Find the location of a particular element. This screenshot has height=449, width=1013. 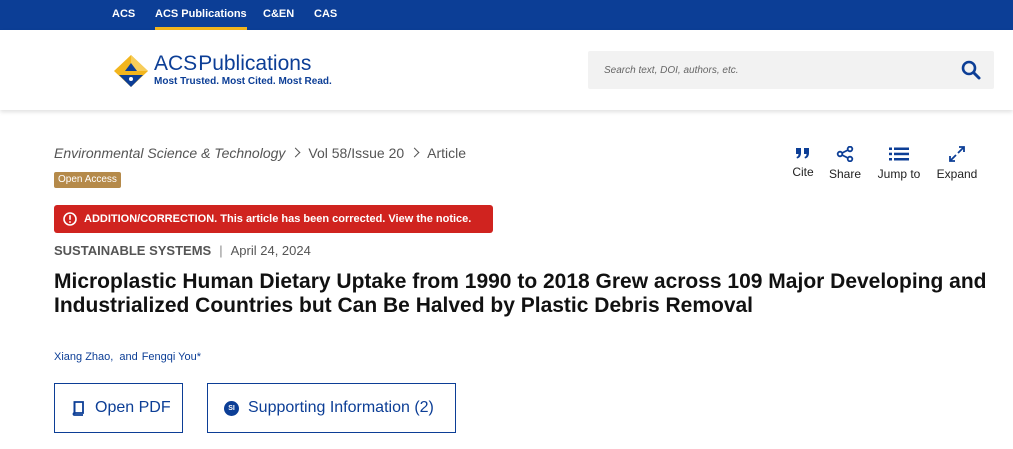

list-icon is located at coordinates (899, 154).